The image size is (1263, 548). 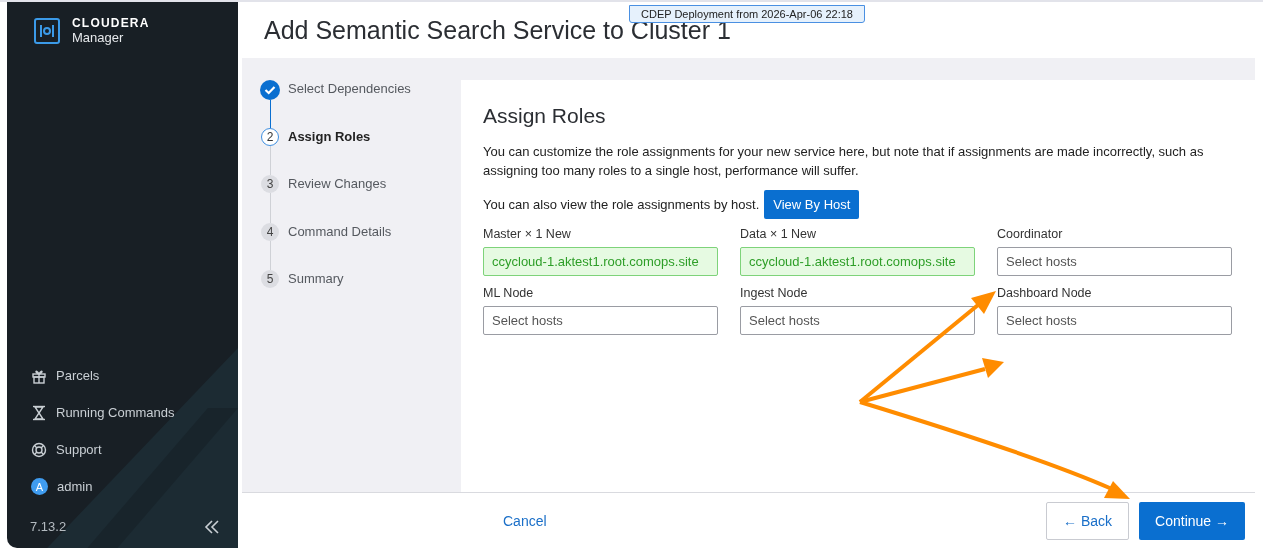 I want to click on step-number: 5, so click(x=270, y=279).